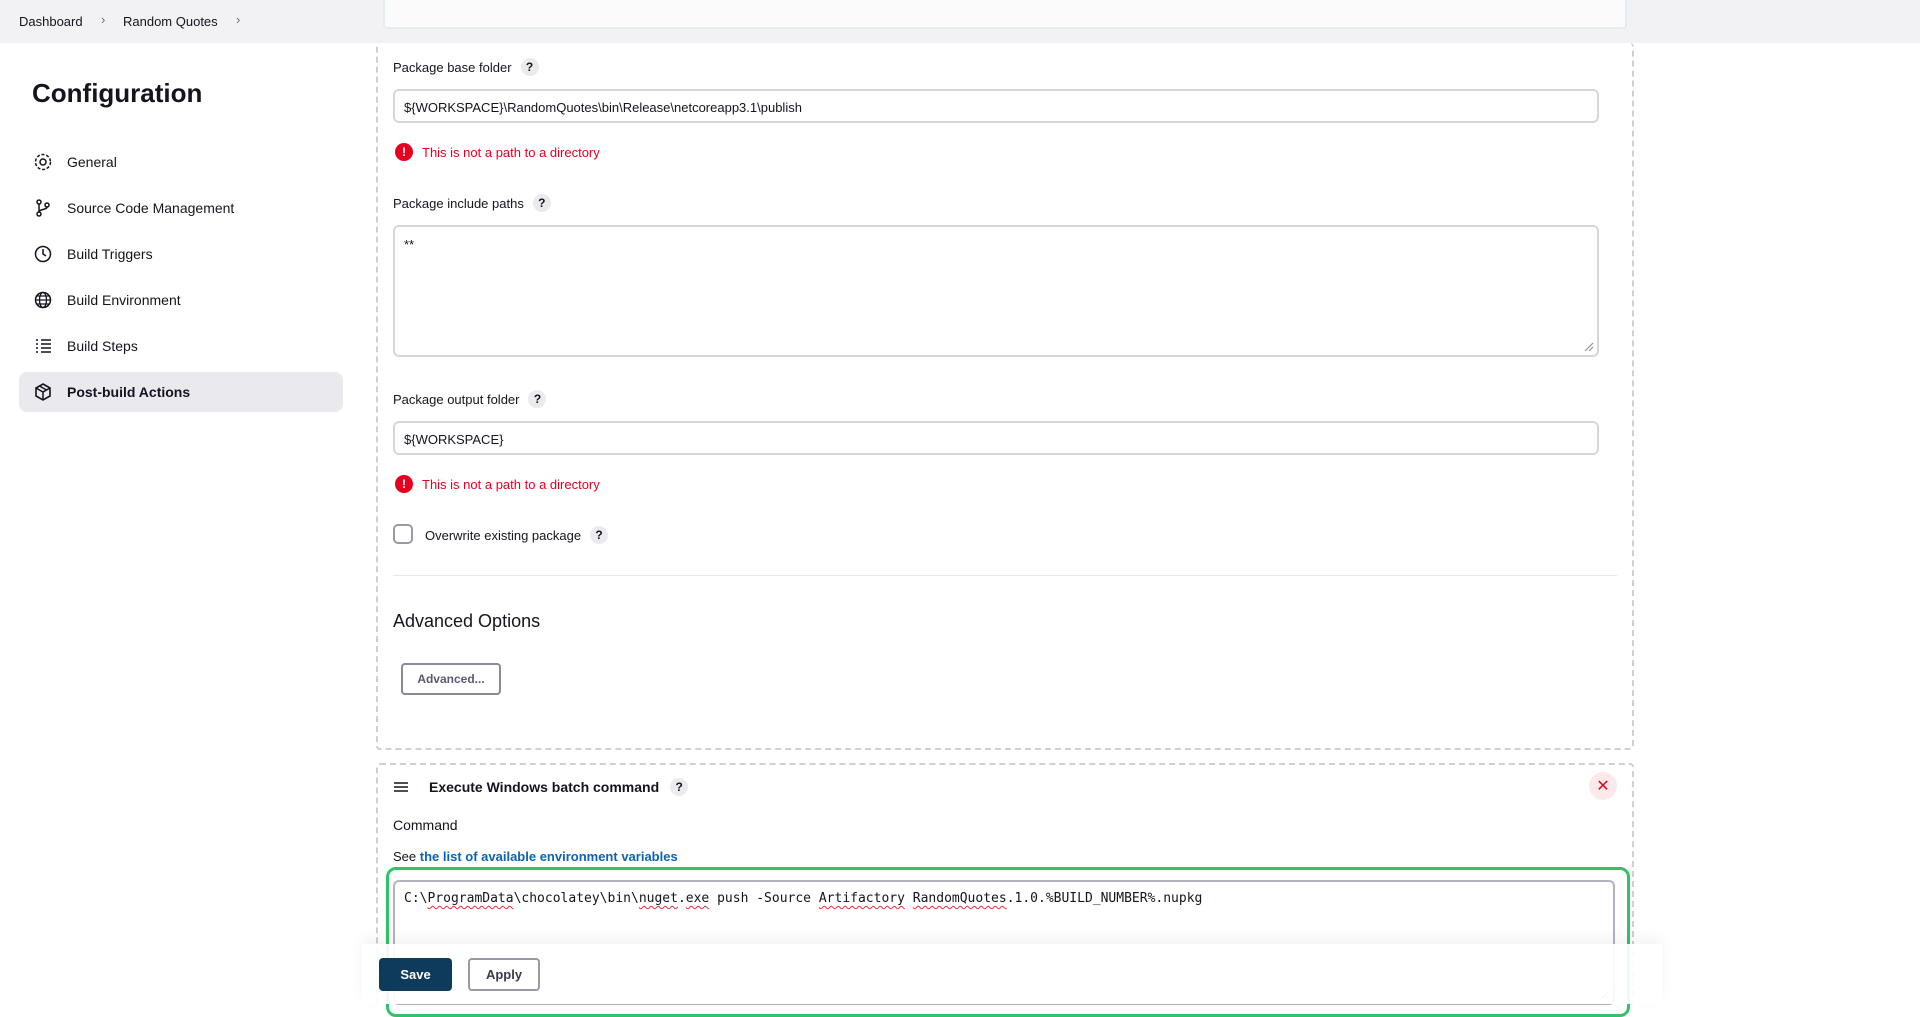 The width and height of the screenshot is (1920, 1017). I want to click on batch-command-title: Execute Windows batch command ?, so click(559, 787).